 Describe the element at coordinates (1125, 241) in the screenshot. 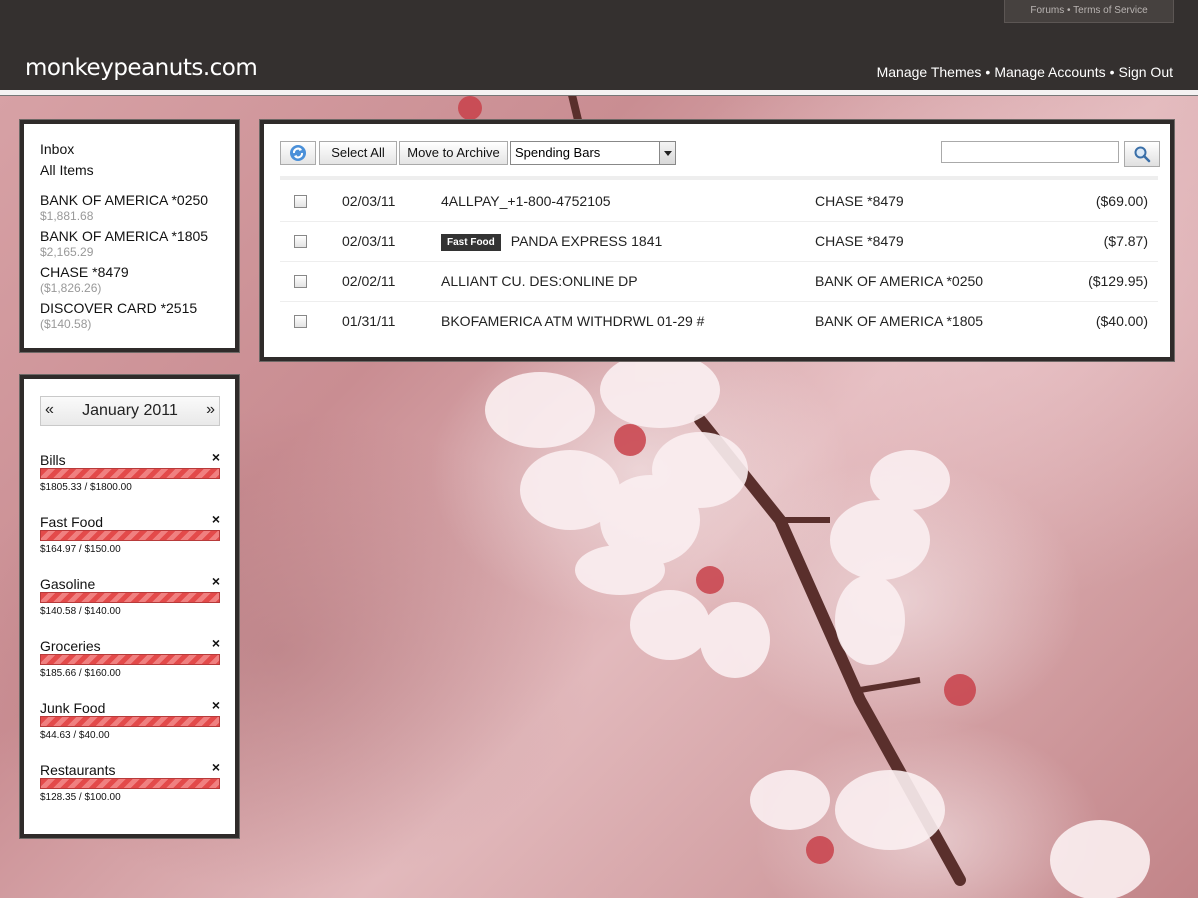

I see `transaction-amount: ($7.87)` at that location.